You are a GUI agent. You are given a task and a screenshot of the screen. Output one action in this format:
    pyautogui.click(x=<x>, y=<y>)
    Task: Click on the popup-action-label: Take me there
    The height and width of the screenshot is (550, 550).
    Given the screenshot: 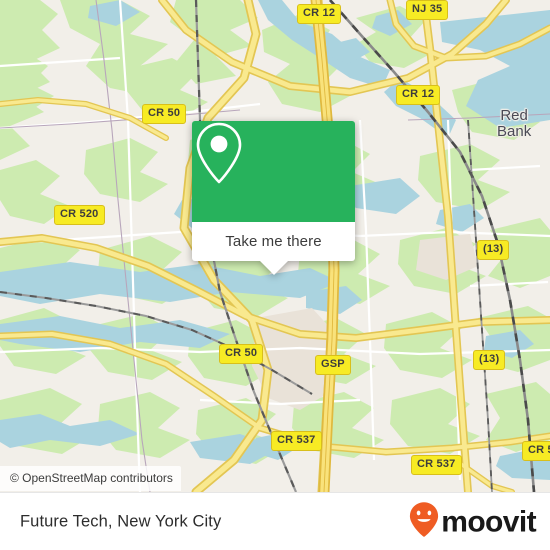 What is the action you would take?
    pyautogui.click(x=273, y=241)
    